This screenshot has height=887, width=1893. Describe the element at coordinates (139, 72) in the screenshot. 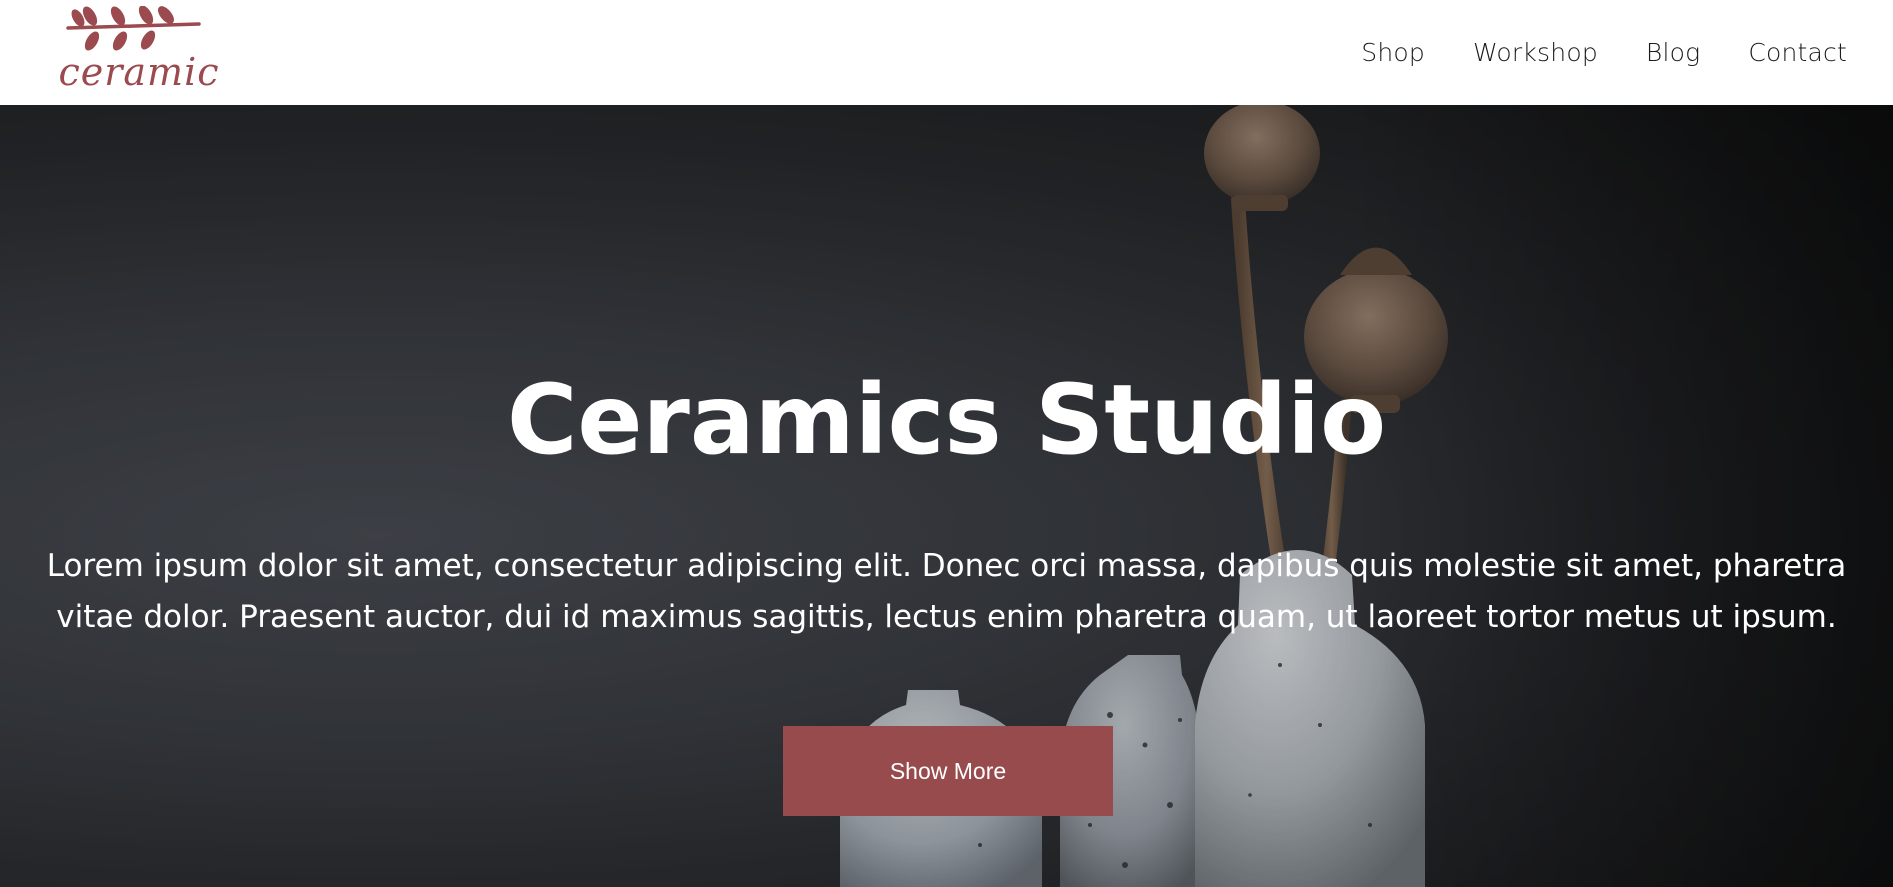

I see `logo-wordmark: ceramic` at that location.